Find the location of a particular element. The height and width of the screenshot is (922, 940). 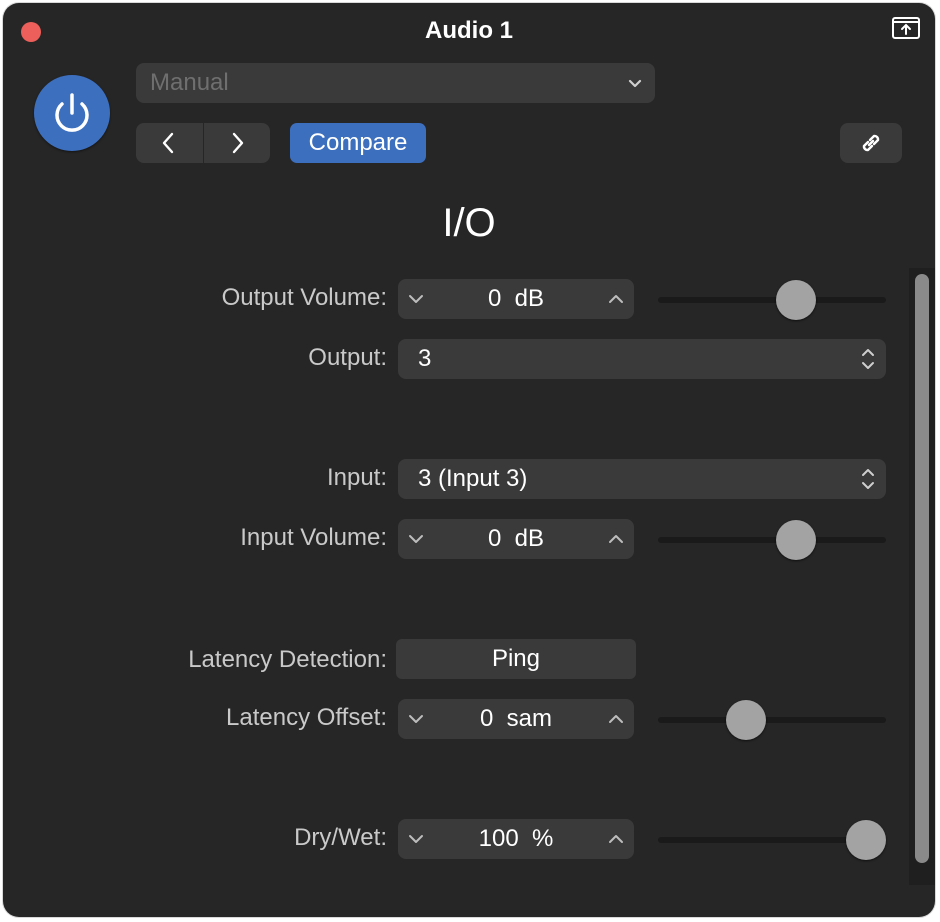

output-volume-stepper: 0 dB is located at coordinates (516, 299).